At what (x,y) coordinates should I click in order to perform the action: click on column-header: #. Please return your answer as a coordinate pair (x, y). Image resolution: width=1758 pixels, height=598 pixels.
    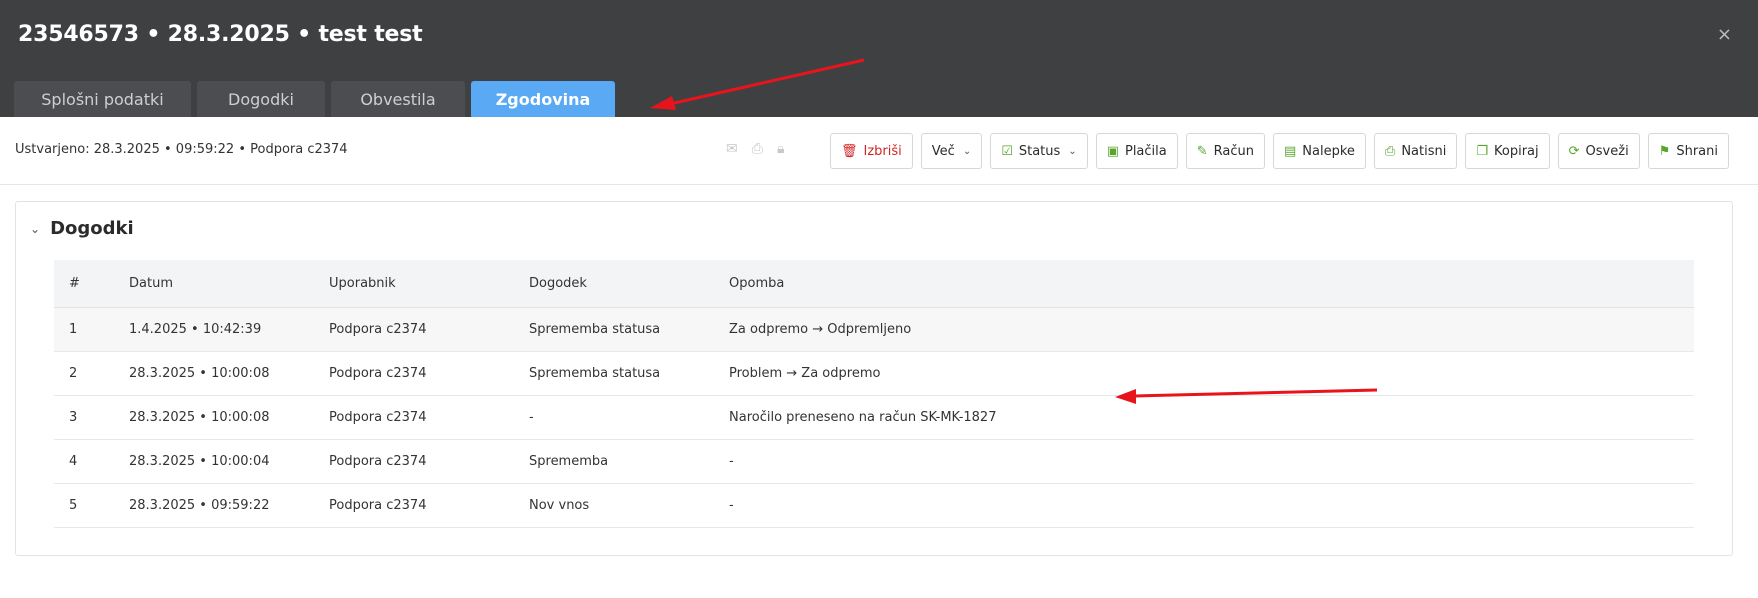
    Looking at the image, I should click on (84, 284).